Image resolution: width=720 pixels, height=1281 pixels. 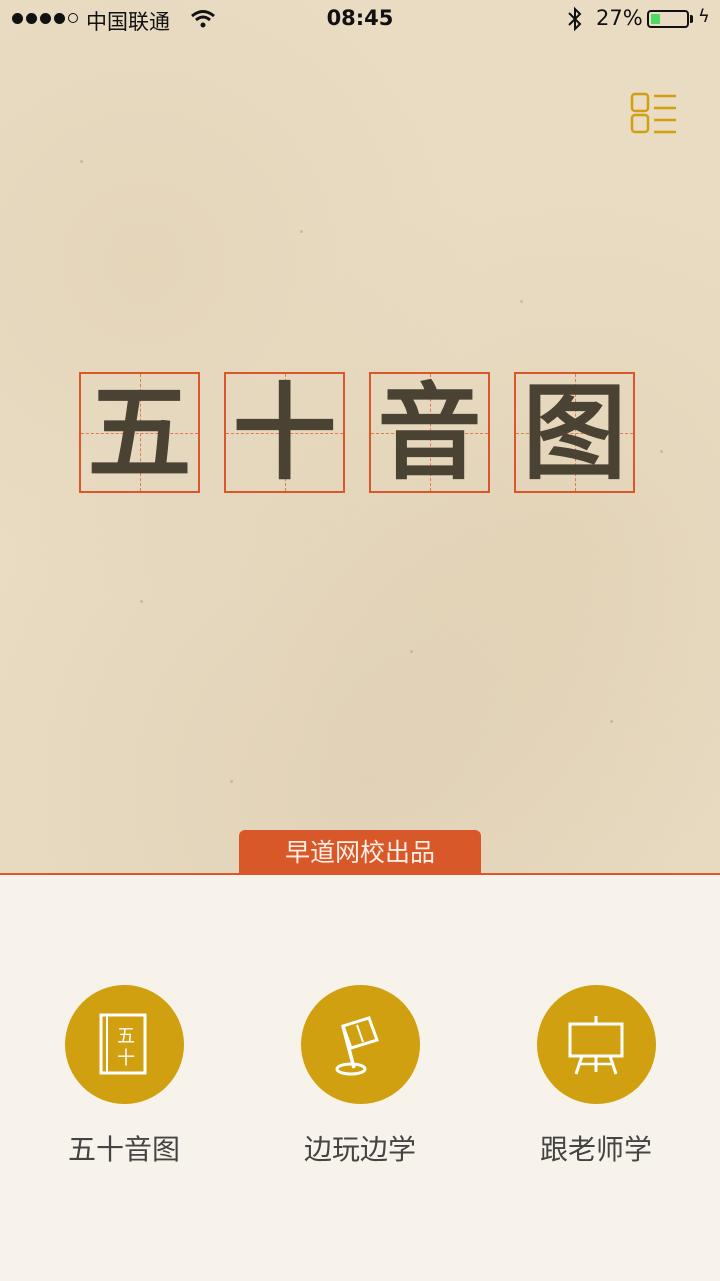 I want to click on list-menu-icon, so click(x=653, y=113).